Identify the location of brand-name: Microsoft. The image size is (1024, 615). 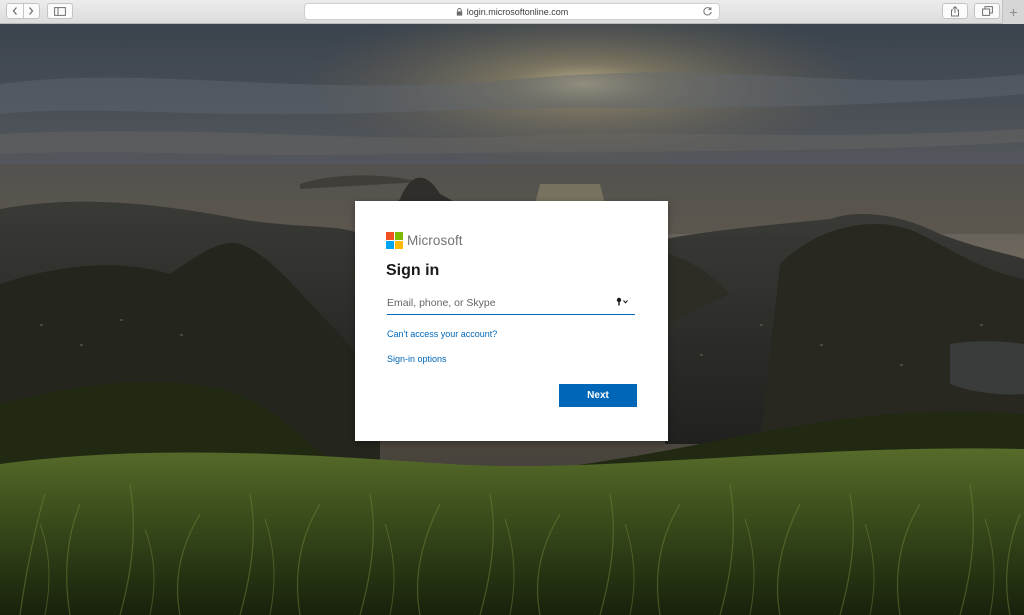
(435, 240).